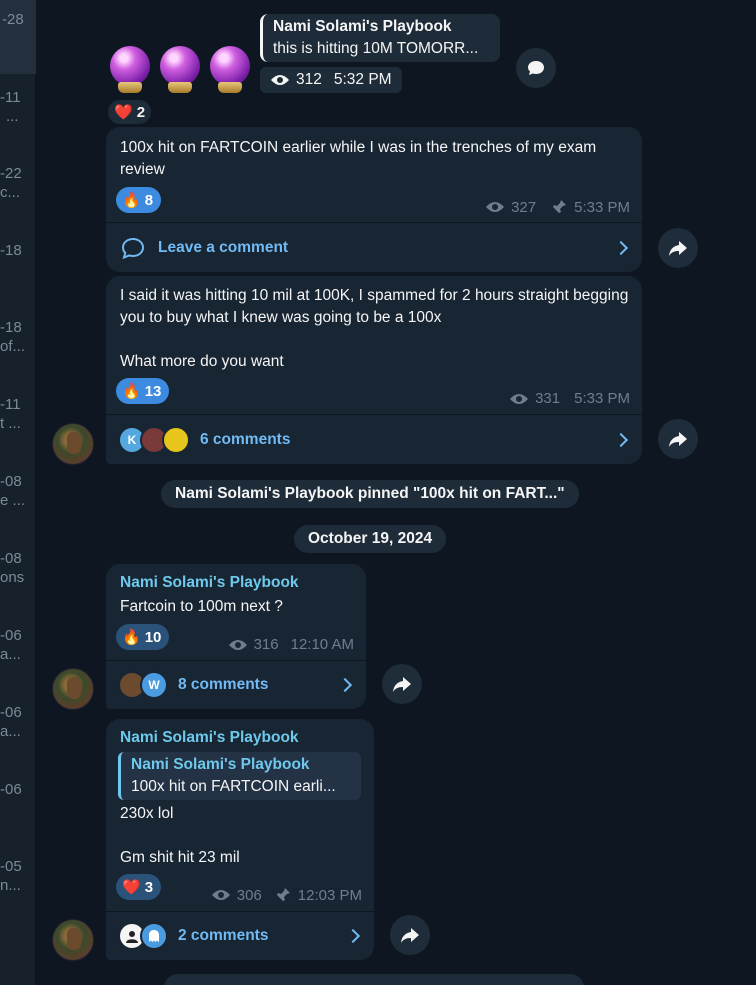 The image size is (756, 985). What do you see at coordinates (524, 207) in the screenshot?
I see `view-count: 327` at bounding box center [524, 207].